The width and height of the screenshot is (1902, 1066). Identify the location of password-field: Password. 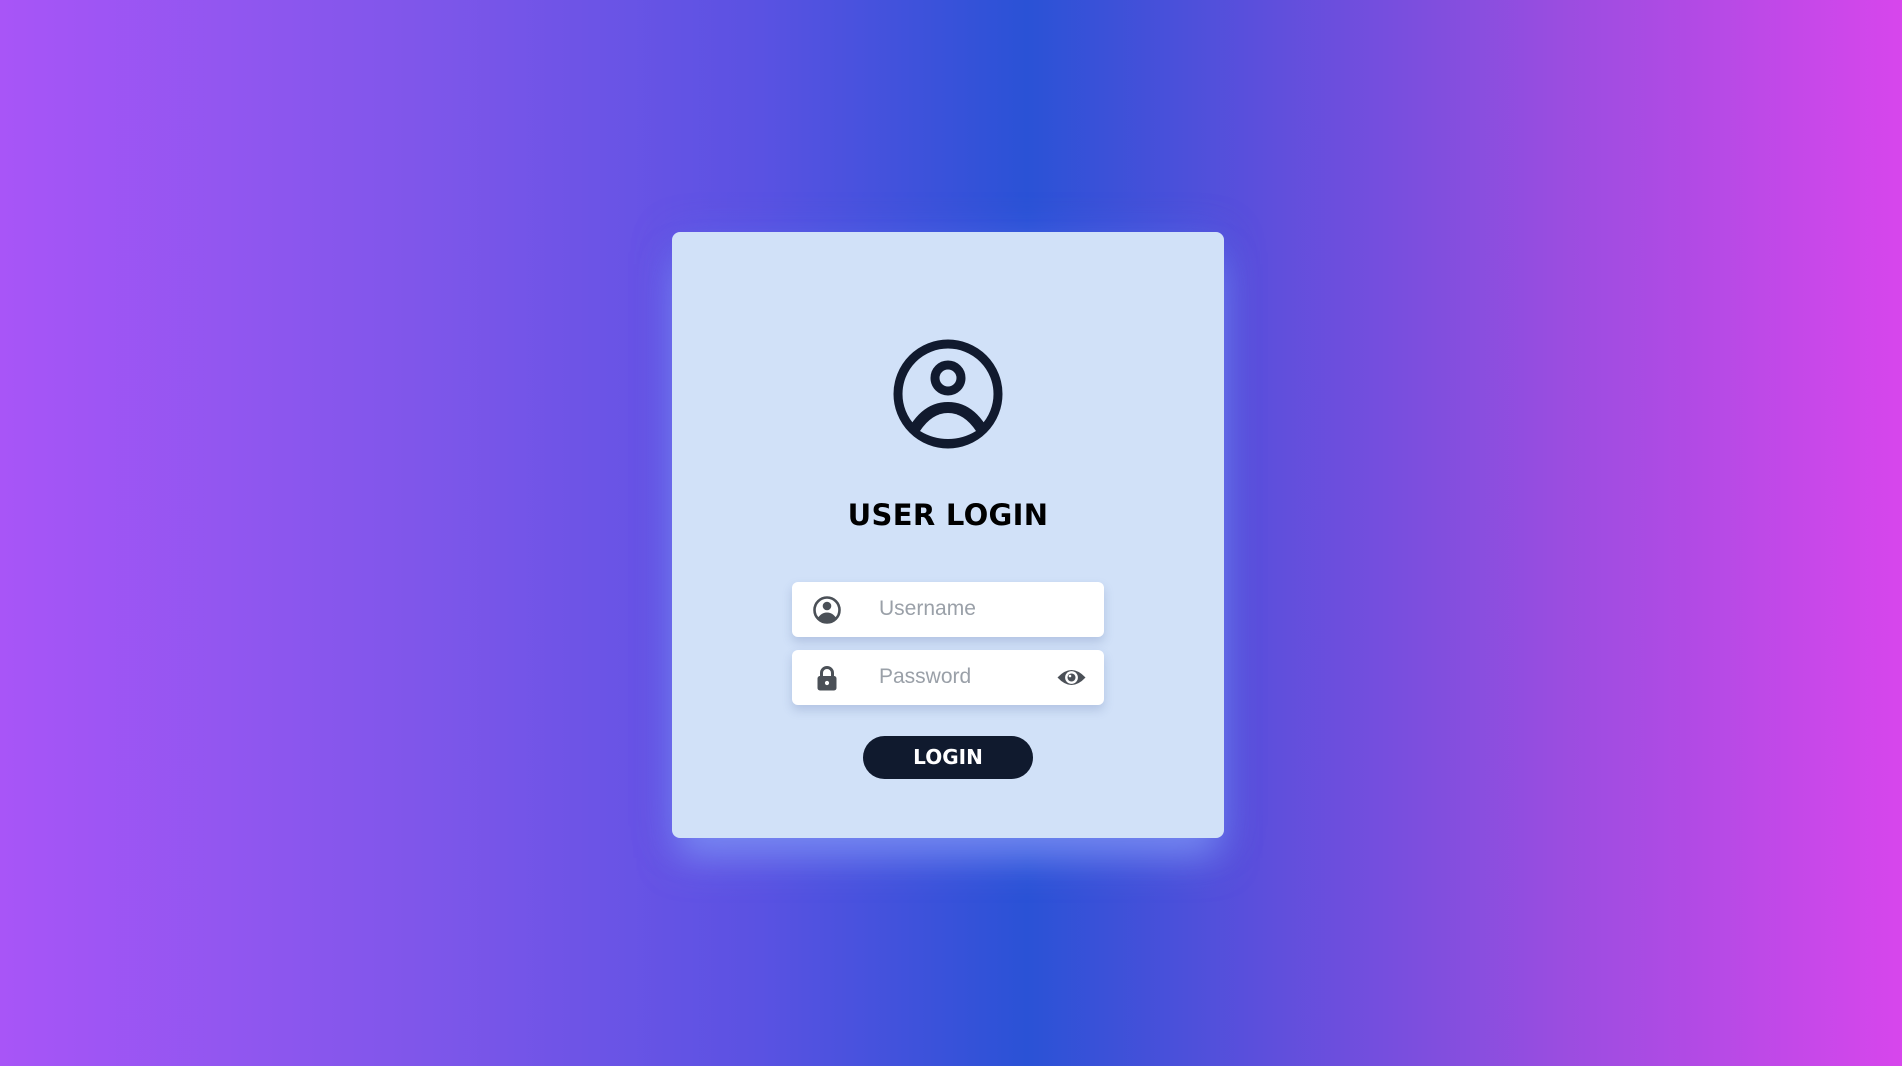
(948, 677).